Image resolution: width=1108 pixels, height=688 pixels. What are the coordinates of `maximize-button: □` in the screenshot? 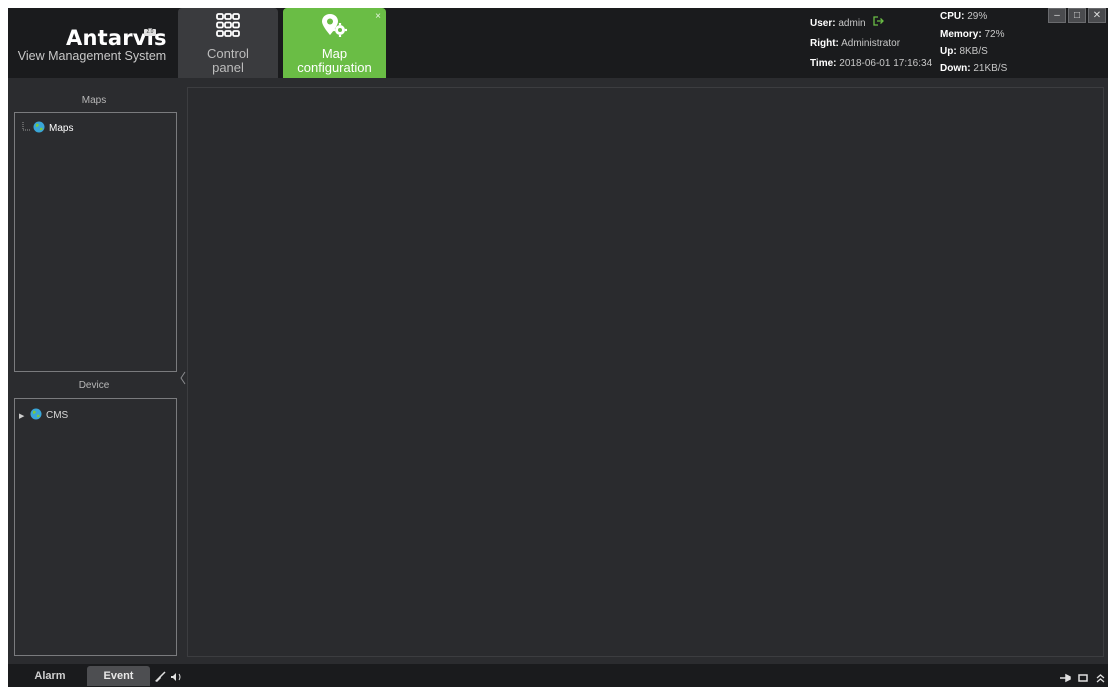 It's located at (1077, 15).